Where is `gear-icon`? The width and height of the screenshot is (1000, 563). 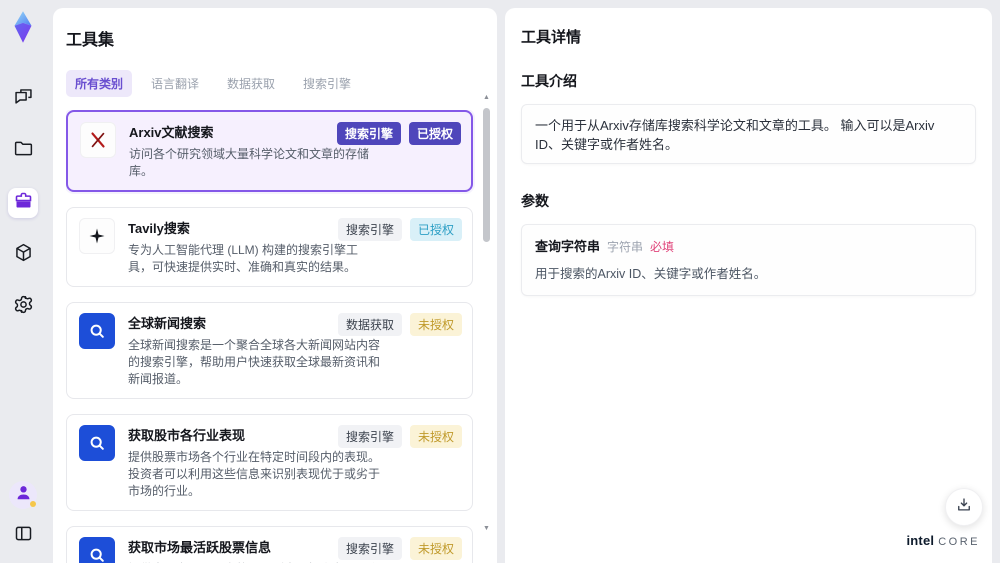 gear-icon is located at coordinates (23, 307).